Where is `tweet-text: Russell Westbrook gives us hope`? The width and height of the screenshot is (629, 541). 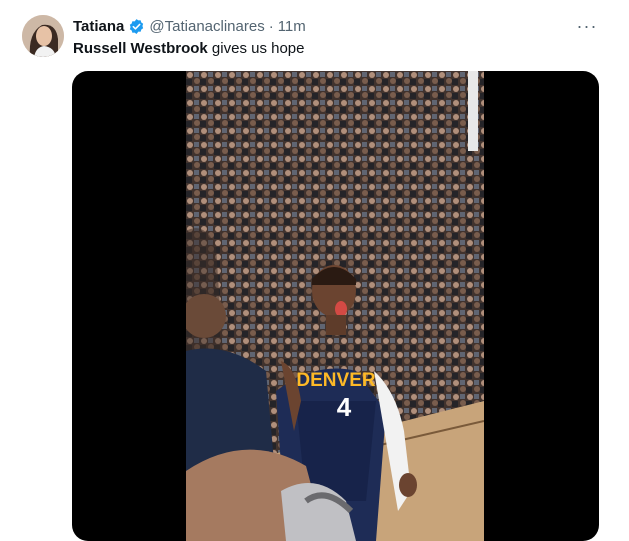 tweet-text: Russell Westbrook gives us hope is located at coordinates (189, 48).